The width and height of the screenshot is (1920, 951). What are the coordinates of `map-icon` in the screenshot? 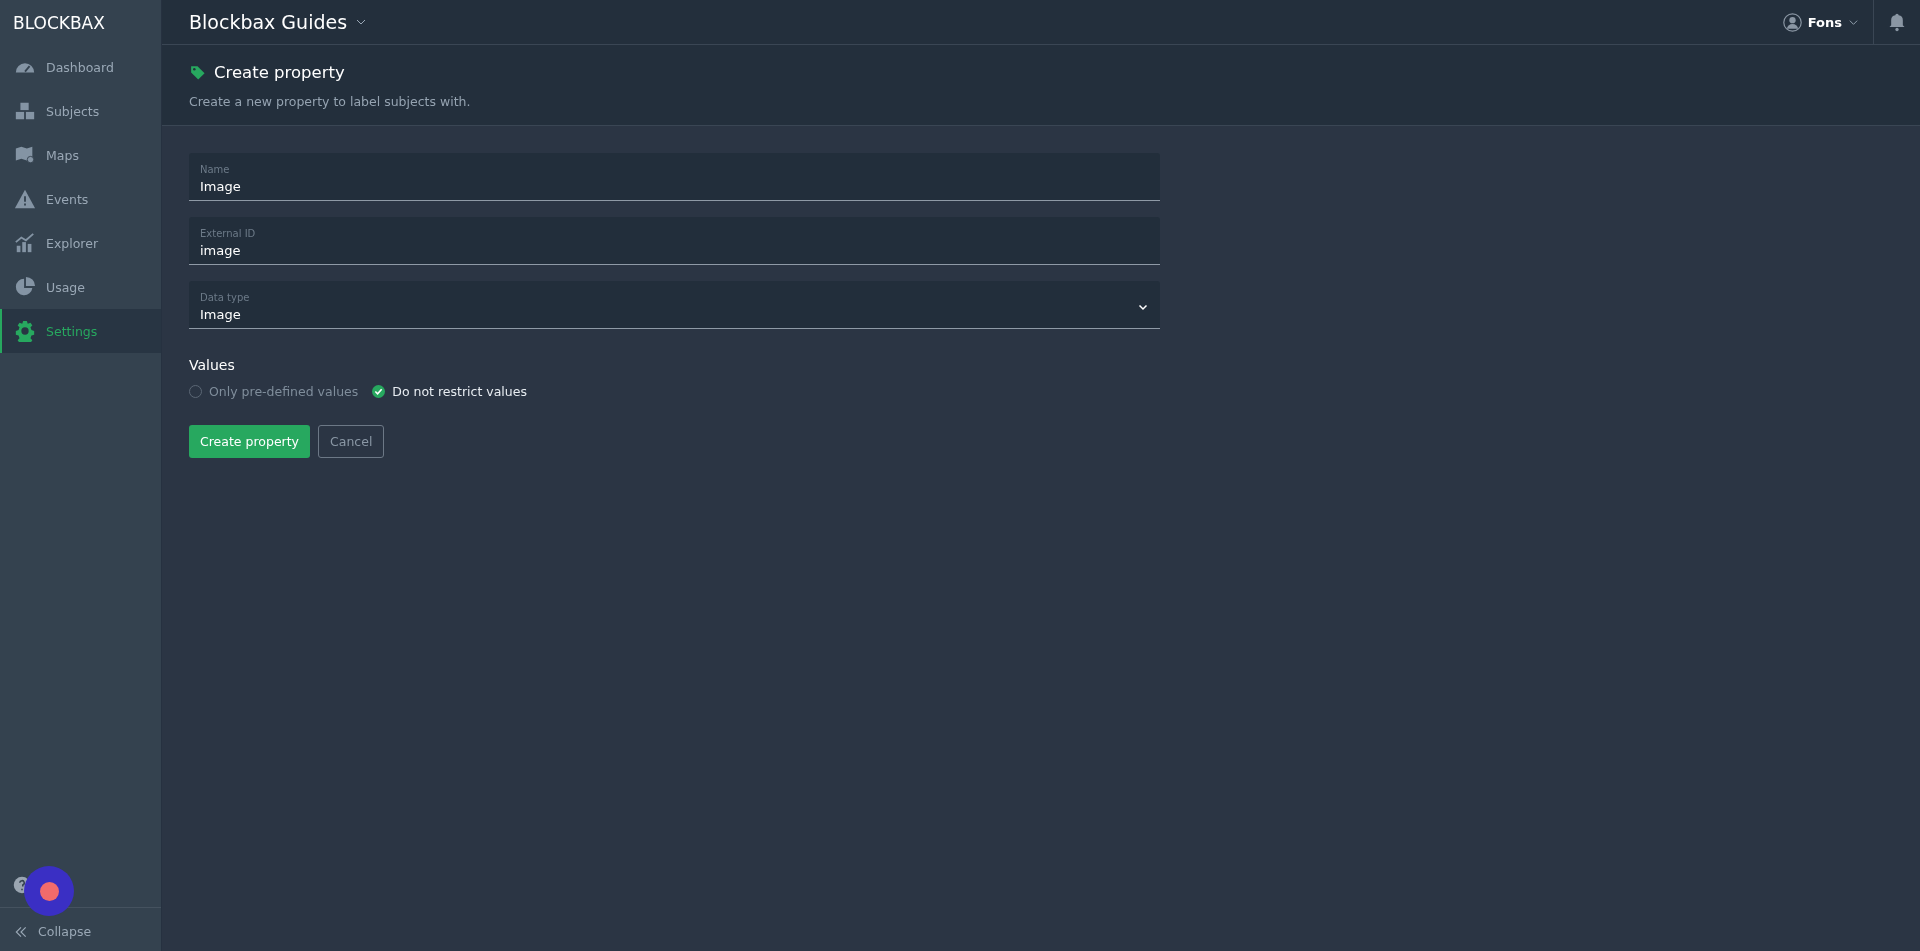 It's located at (25, 155).